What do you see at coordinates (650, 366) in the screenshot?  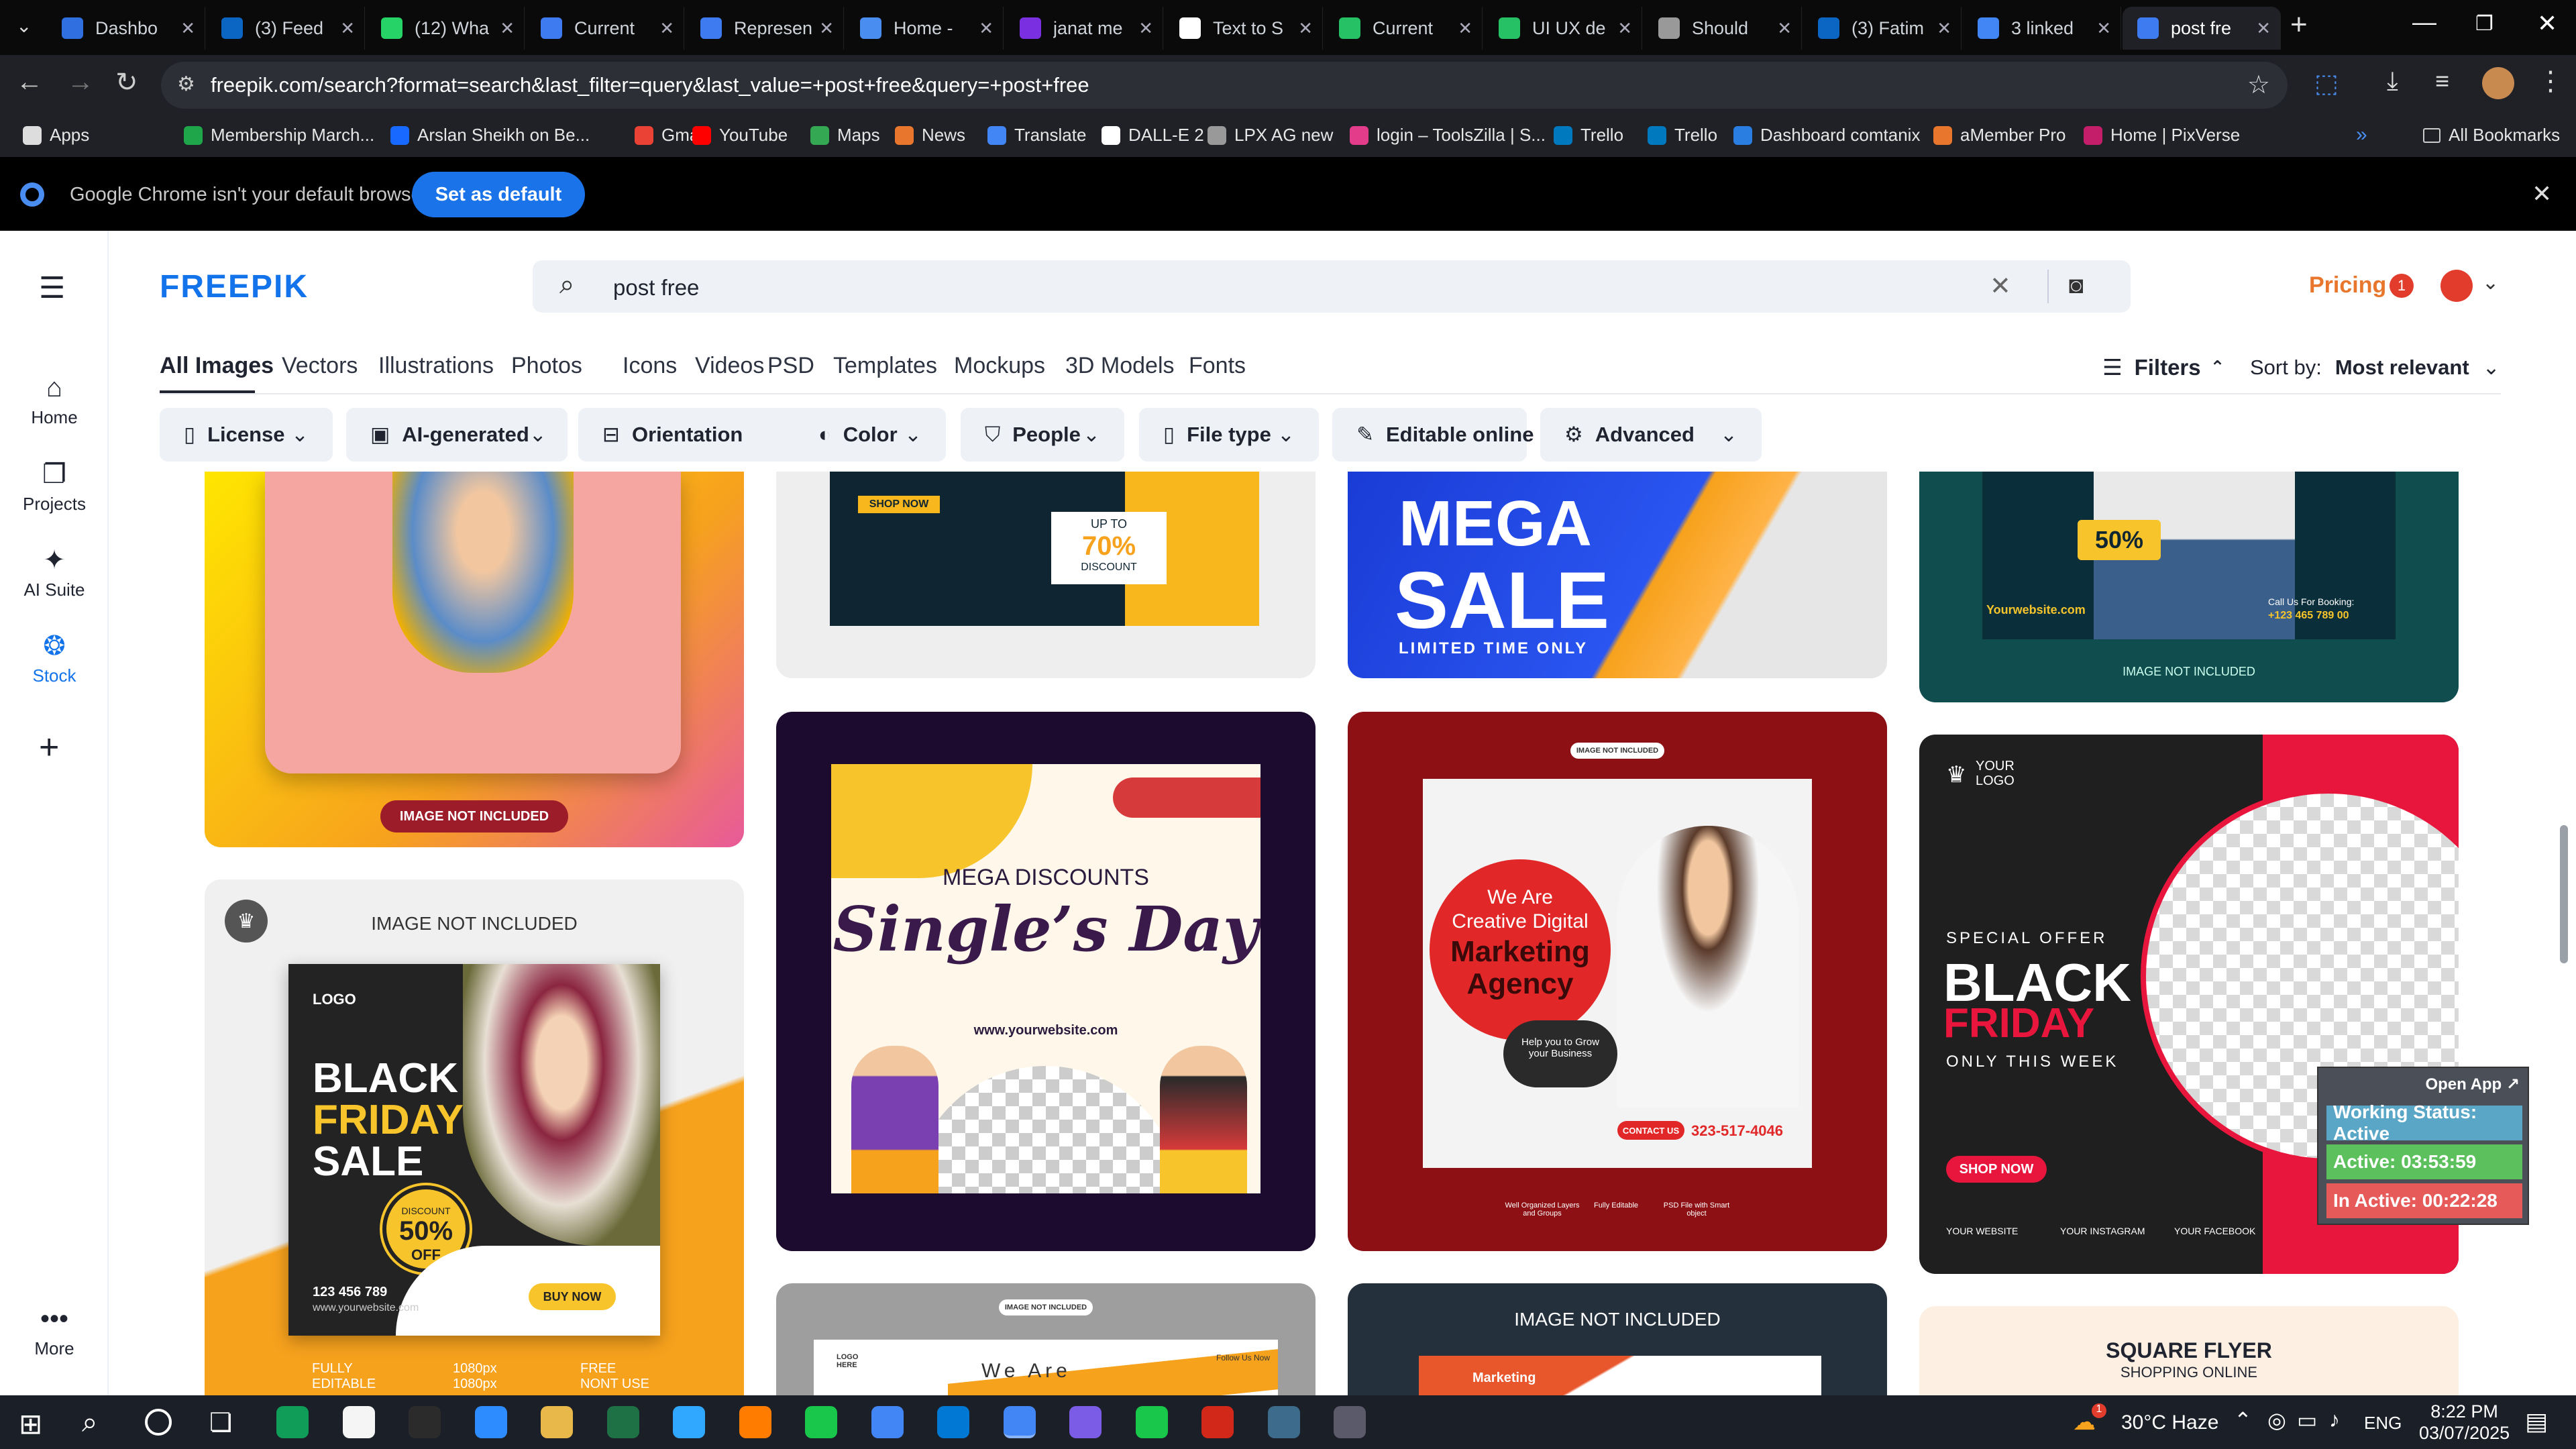 I see `filter-tab: Icons` at bounding box center [650, 366].